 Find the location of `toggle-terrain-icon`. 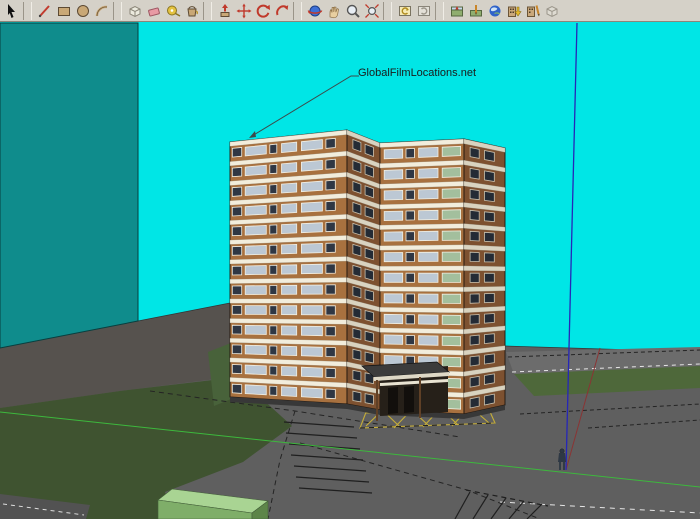

toggle-terrain-icon is located at coordinates (475, 10).